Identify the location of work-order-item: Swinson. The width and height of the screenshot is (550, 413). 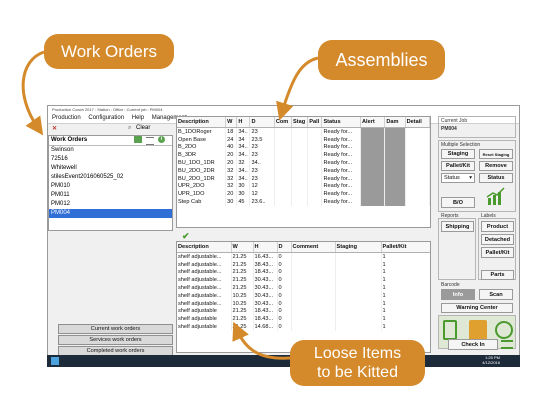
(110, 150).